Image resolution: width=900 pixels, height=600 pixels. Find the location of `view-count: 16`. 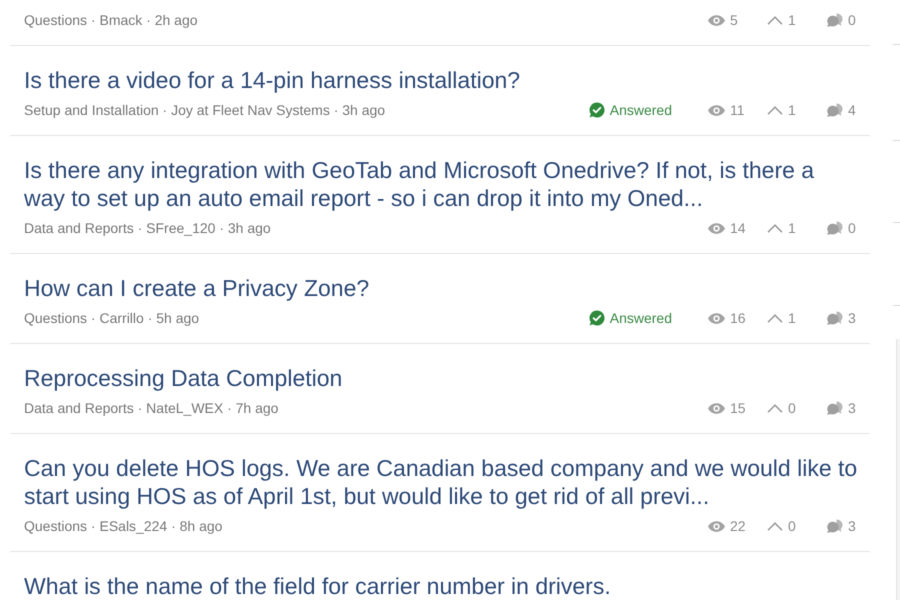

view-count: 16 is located at coordinates (738, 318).